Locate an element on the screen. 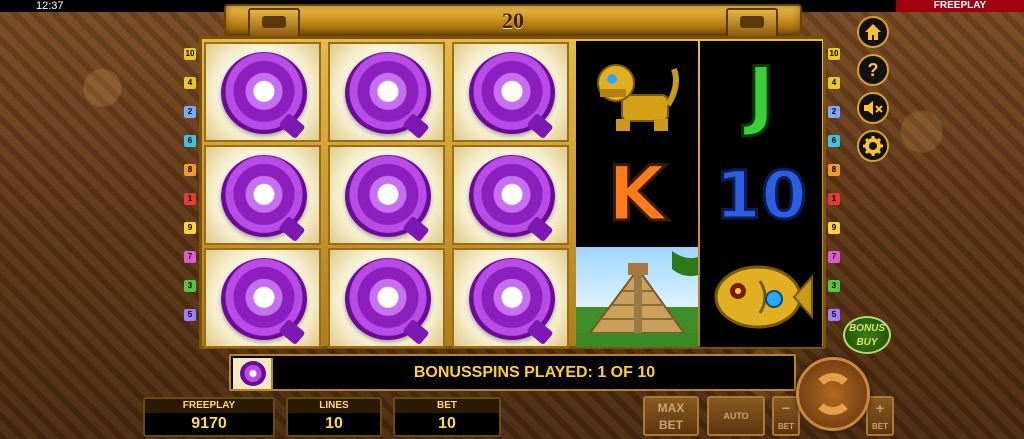  spin-button is located at coordinates (833, 394).